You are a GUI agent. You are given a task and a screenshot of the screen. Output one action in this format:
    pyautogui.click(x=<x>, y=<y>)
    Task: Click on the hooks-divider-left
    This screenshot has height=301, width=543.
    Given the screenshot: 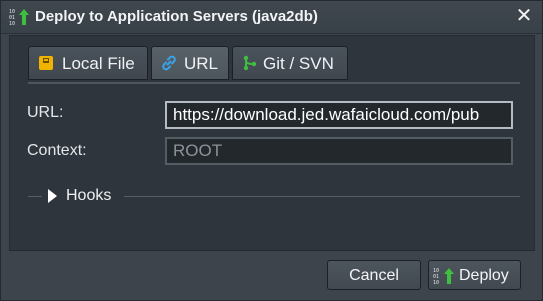 What is the action you would take?
    pyautogui.click(x=35, y=196)
    